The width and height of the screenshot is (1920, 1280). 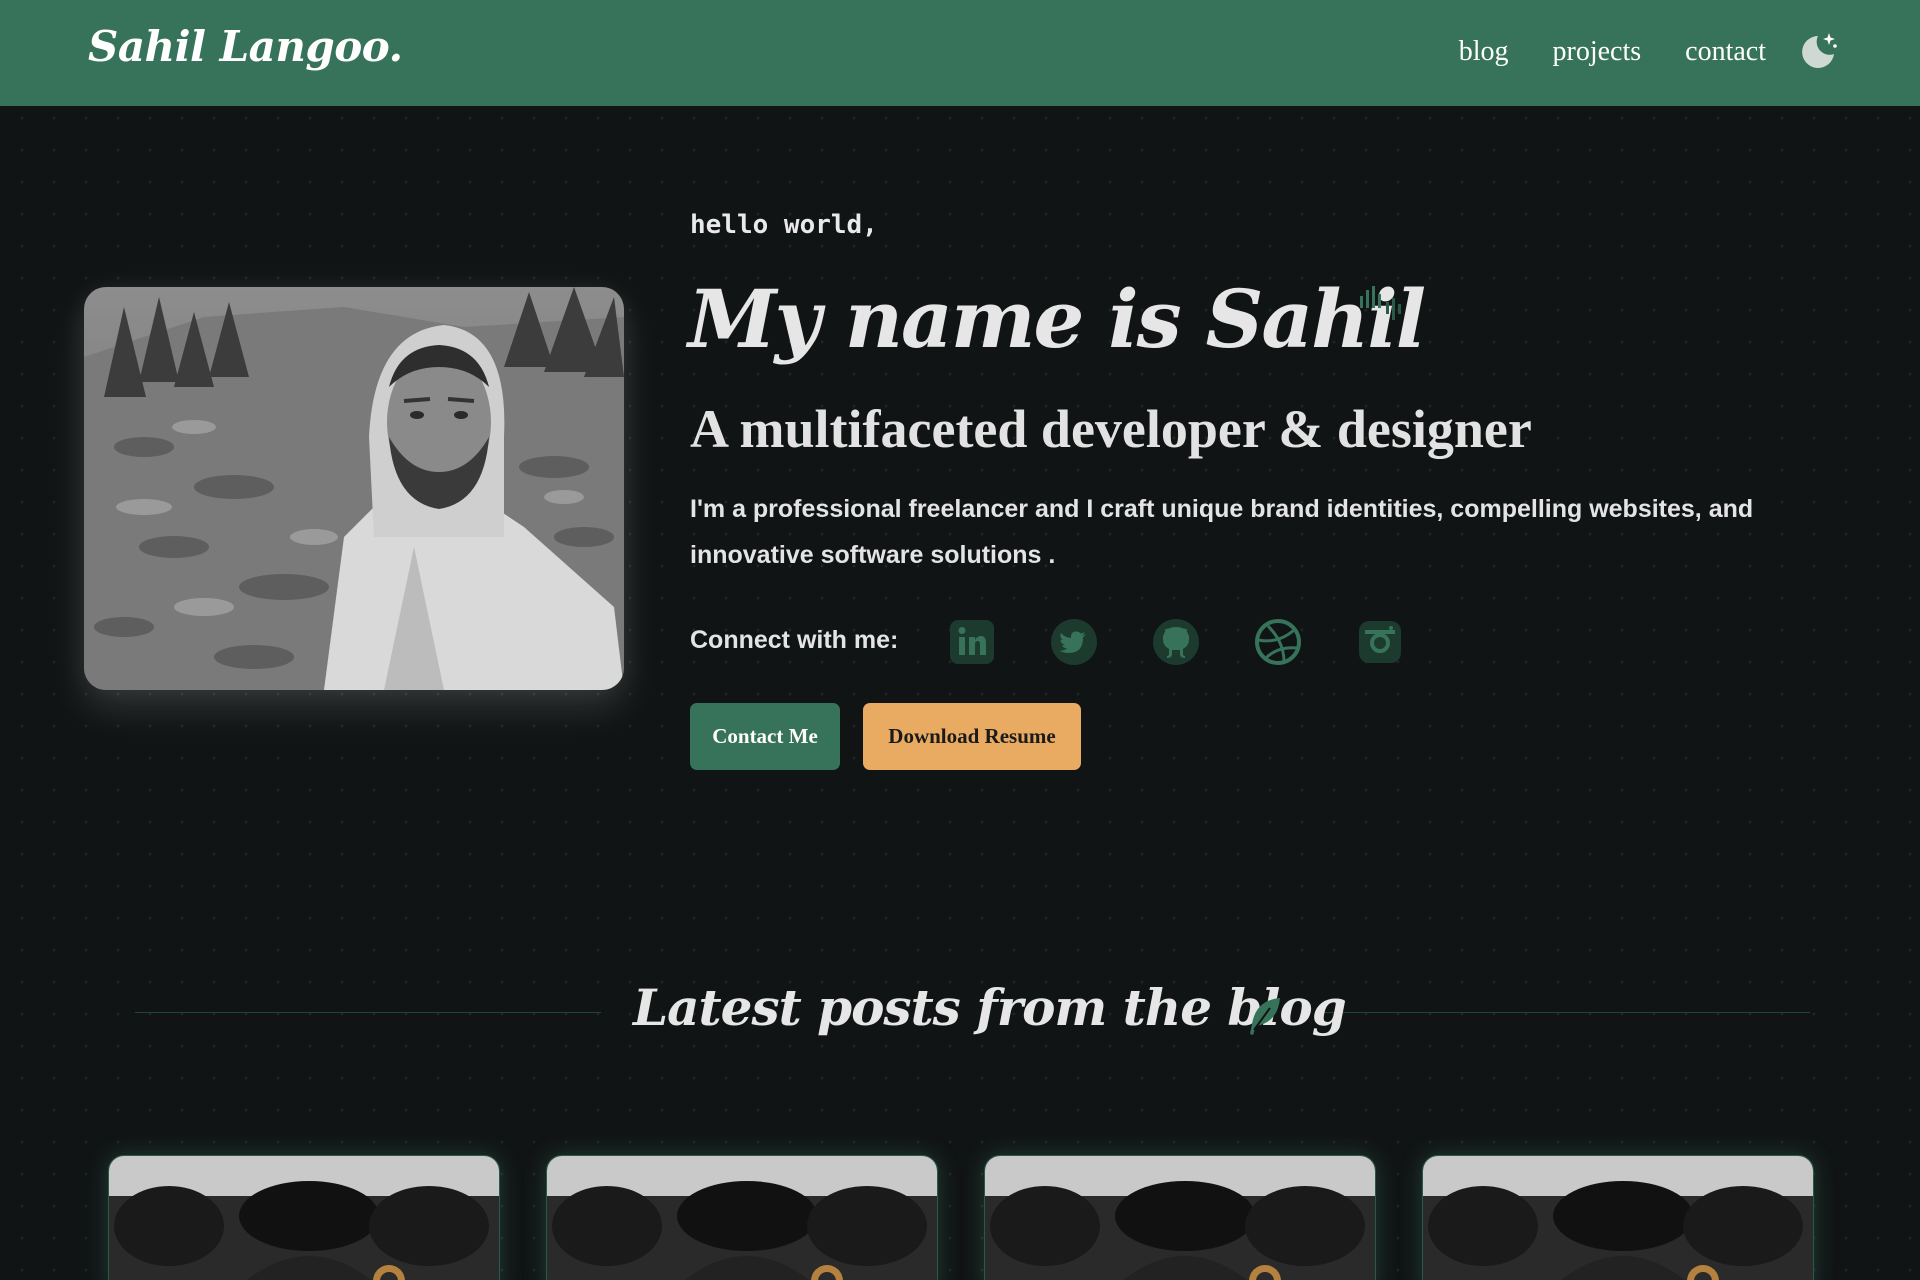 I want to click on profile-photo, so click(x=354, y=488).